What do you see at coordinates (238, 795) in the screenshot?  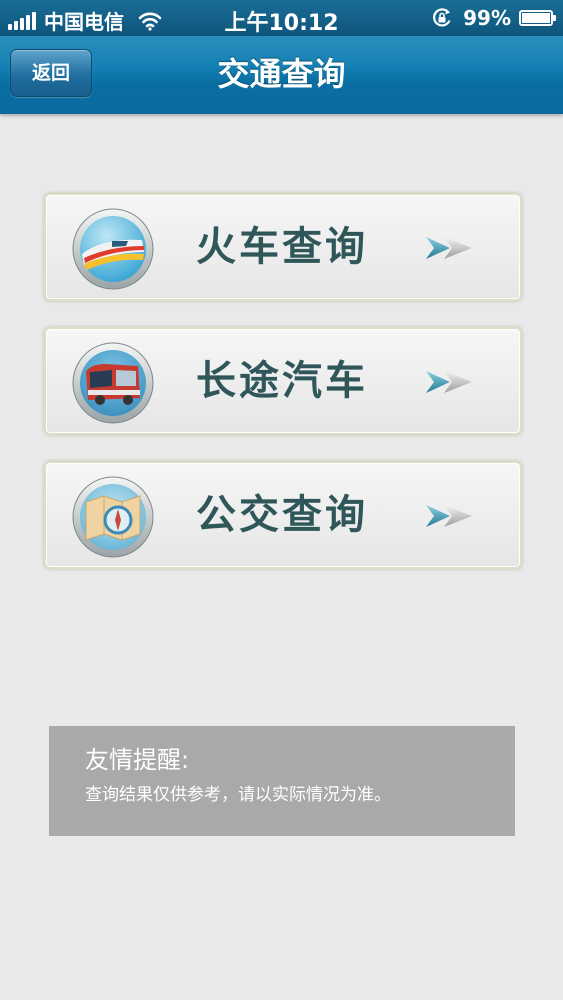 I see `notice-text: 查询结果仅供参考，请以实际情况为准。` at bounding box center [238, 795].